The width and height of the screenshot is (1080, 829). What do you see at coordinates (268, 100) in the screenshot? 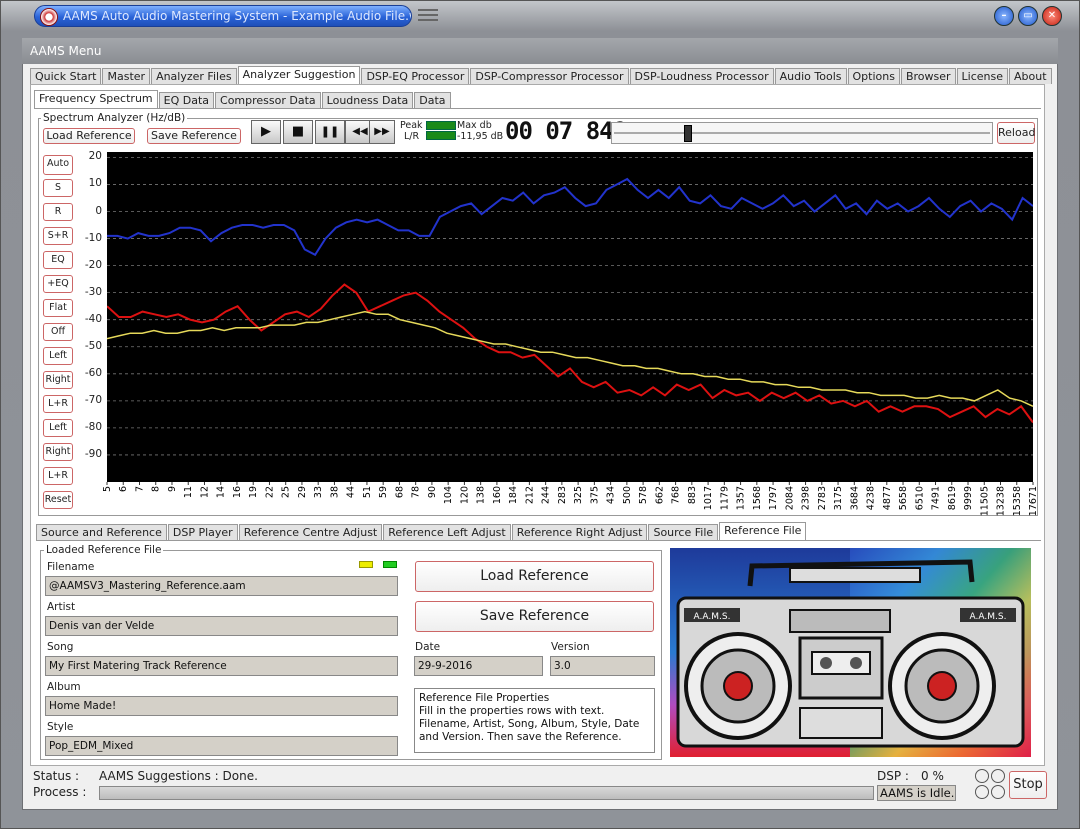
I see `sub-tab-2: Compressor Data` at bounding box center [268, 100].